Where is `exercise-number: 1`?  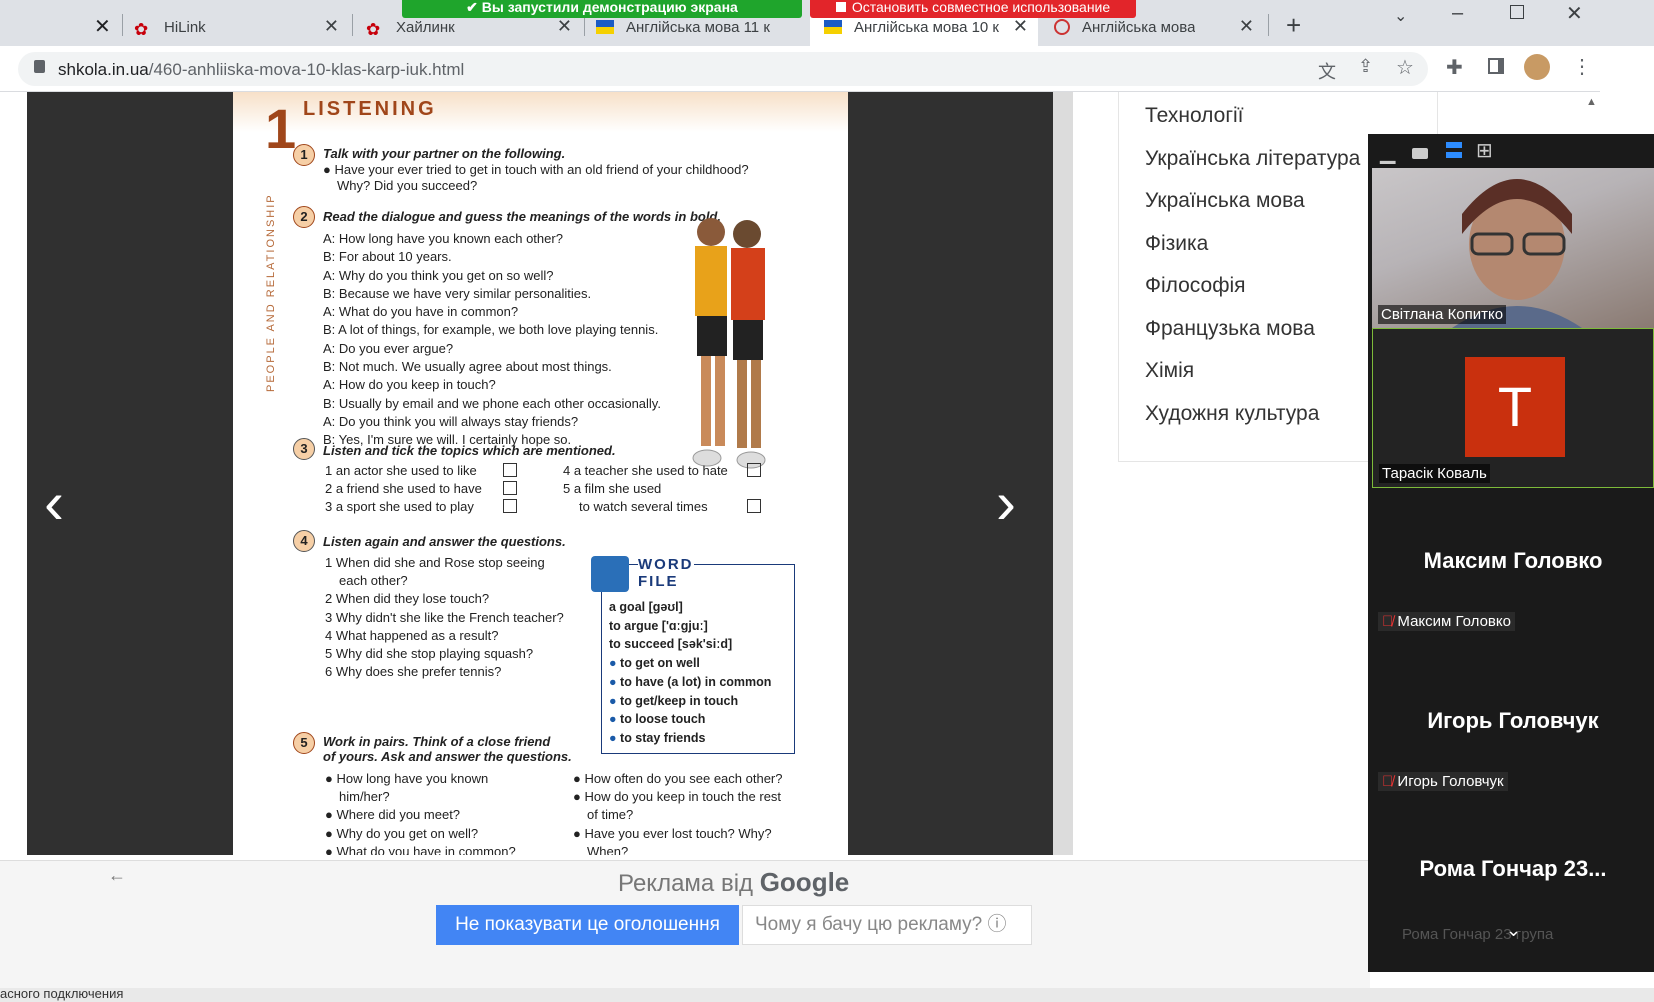 exercise-number: 1 is located at coordinates (304, 155).